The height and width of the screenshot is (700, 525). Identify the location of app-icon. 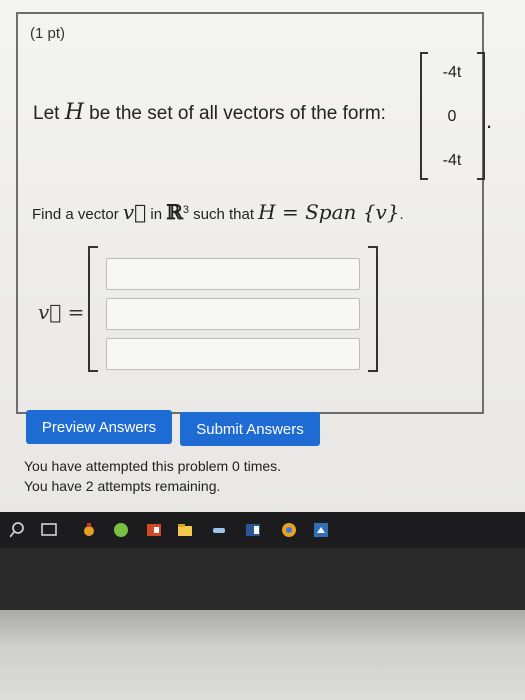
(89, 530).